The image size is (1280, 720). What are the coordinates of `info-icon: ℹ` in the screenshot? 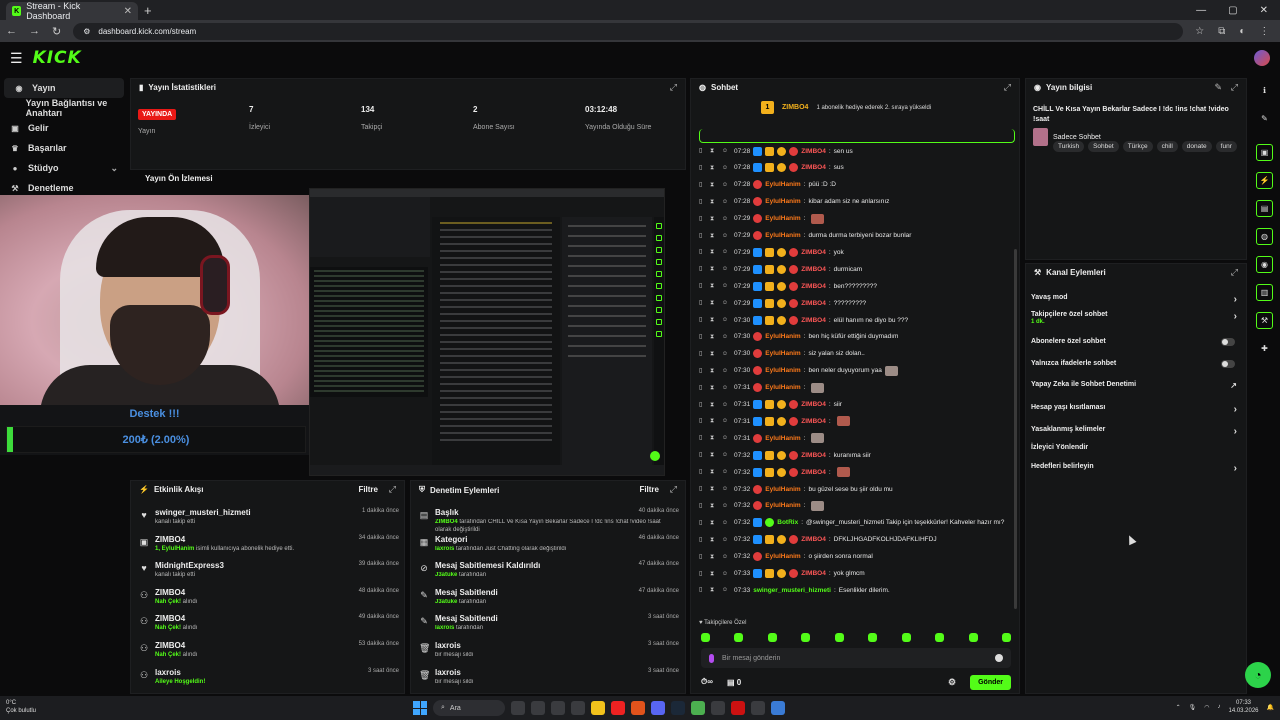 It's located at (1264, 90).